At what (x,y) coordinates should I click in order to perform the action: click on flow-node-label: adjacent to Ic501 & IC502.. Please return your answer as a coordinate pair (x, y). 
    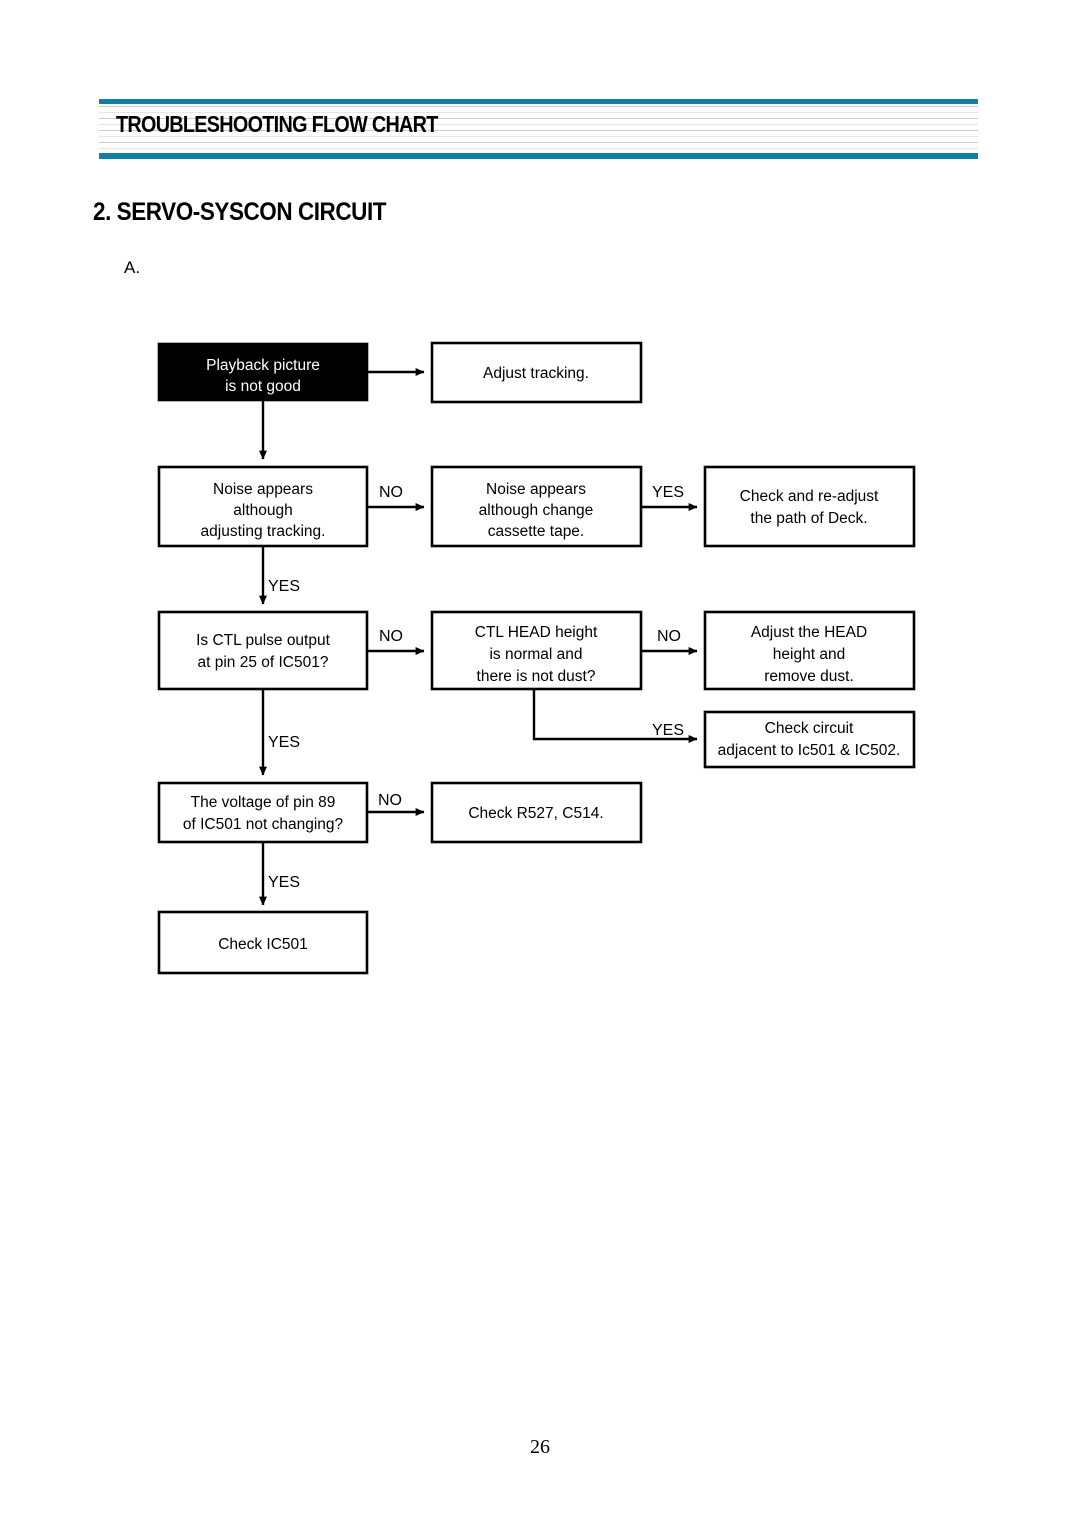
    Looking at the image, I should click on (809, 750).